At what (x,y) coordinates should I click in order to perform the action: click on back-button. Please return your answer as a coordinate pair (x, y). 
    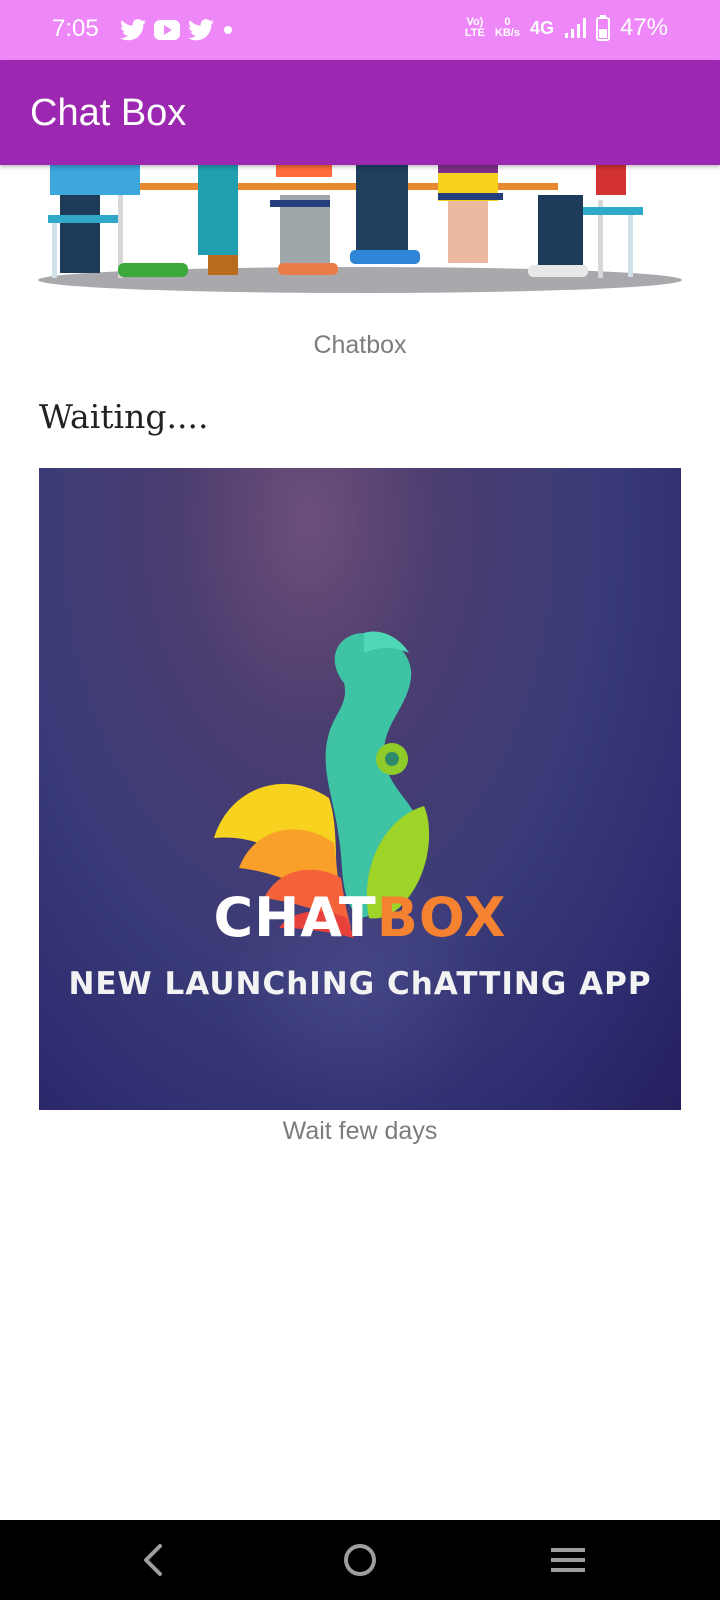
    Looking at the image, I should click on (153, 1560).